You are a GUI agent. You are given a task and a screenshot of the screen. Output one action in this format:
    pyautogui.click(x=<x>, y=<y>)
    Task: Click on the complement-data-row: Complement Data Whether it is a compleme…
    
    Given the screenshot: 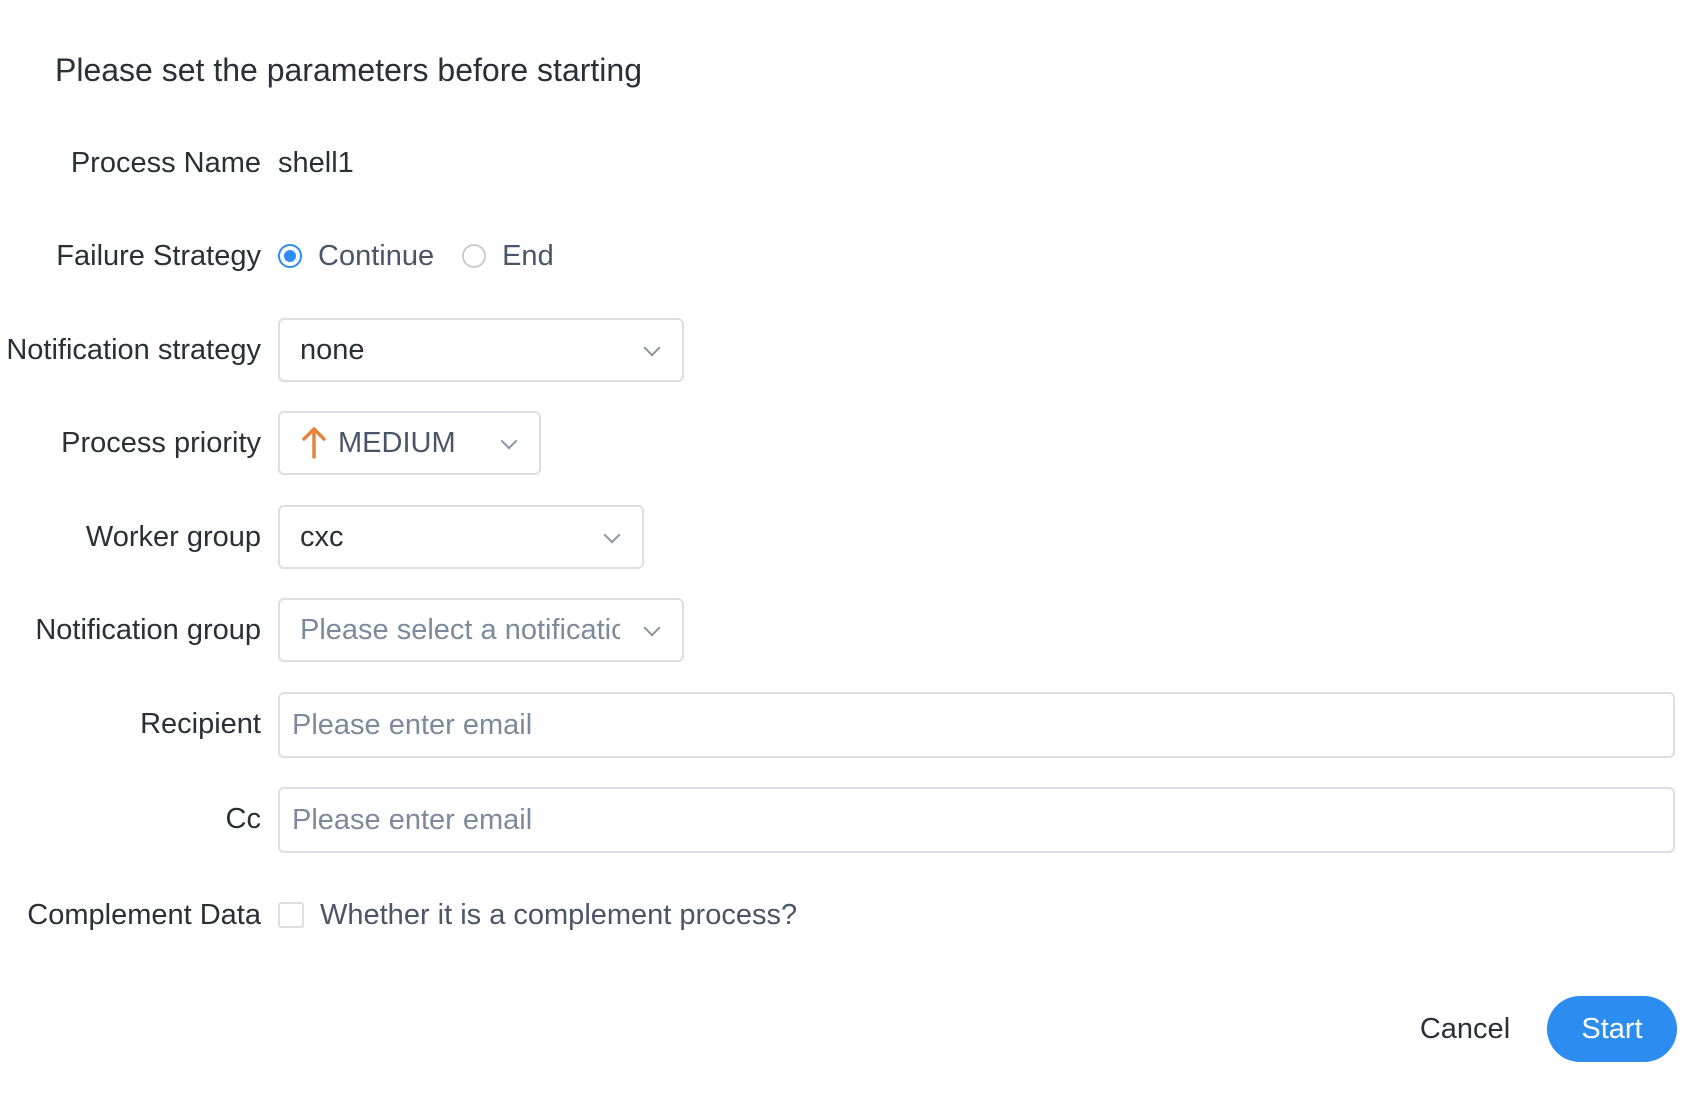 What is the action you would take?
    pyautogui.click(x=853, y=915)
    